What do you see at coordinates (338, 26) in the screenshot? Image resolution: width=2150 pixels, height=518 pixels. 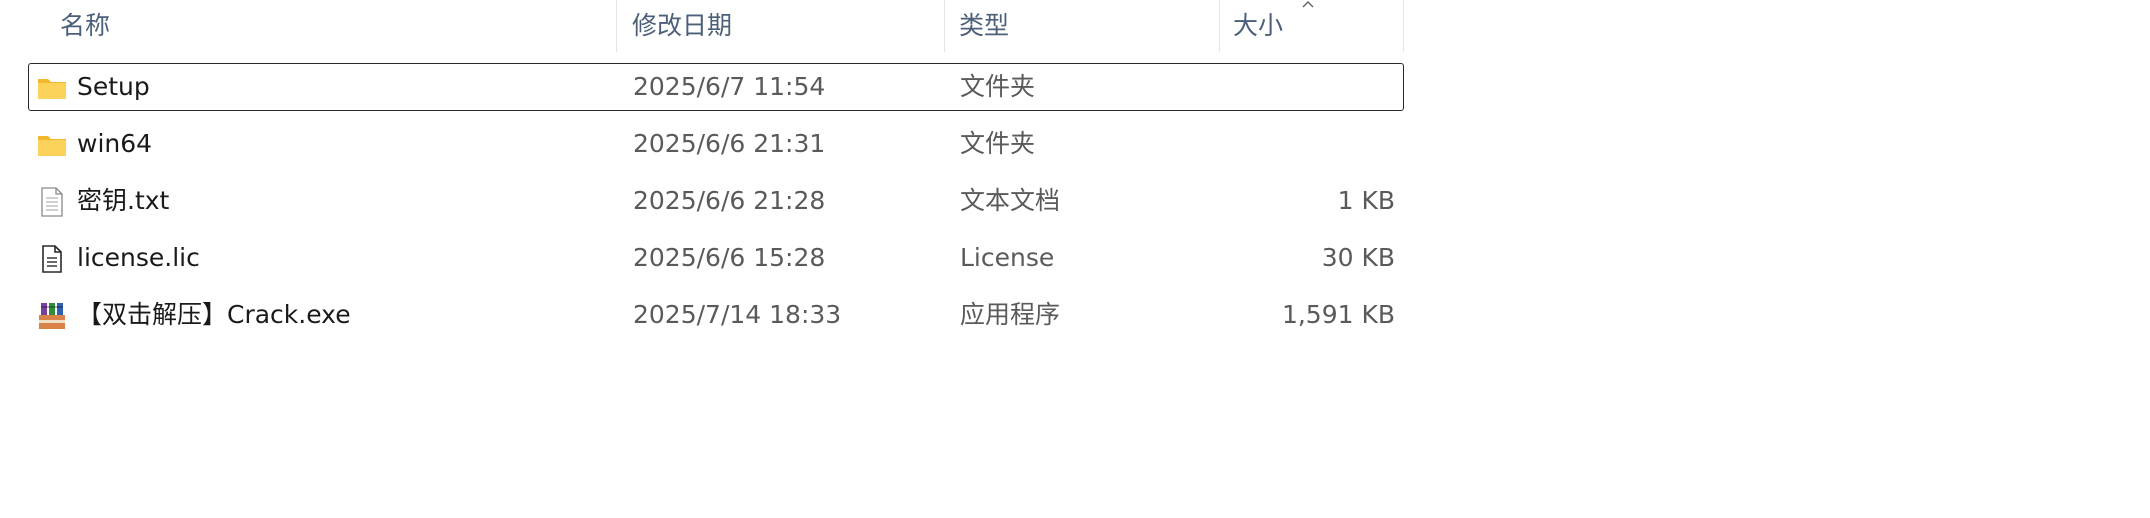 I see `column-header-name: 名称` at bounding box center [338, 26].